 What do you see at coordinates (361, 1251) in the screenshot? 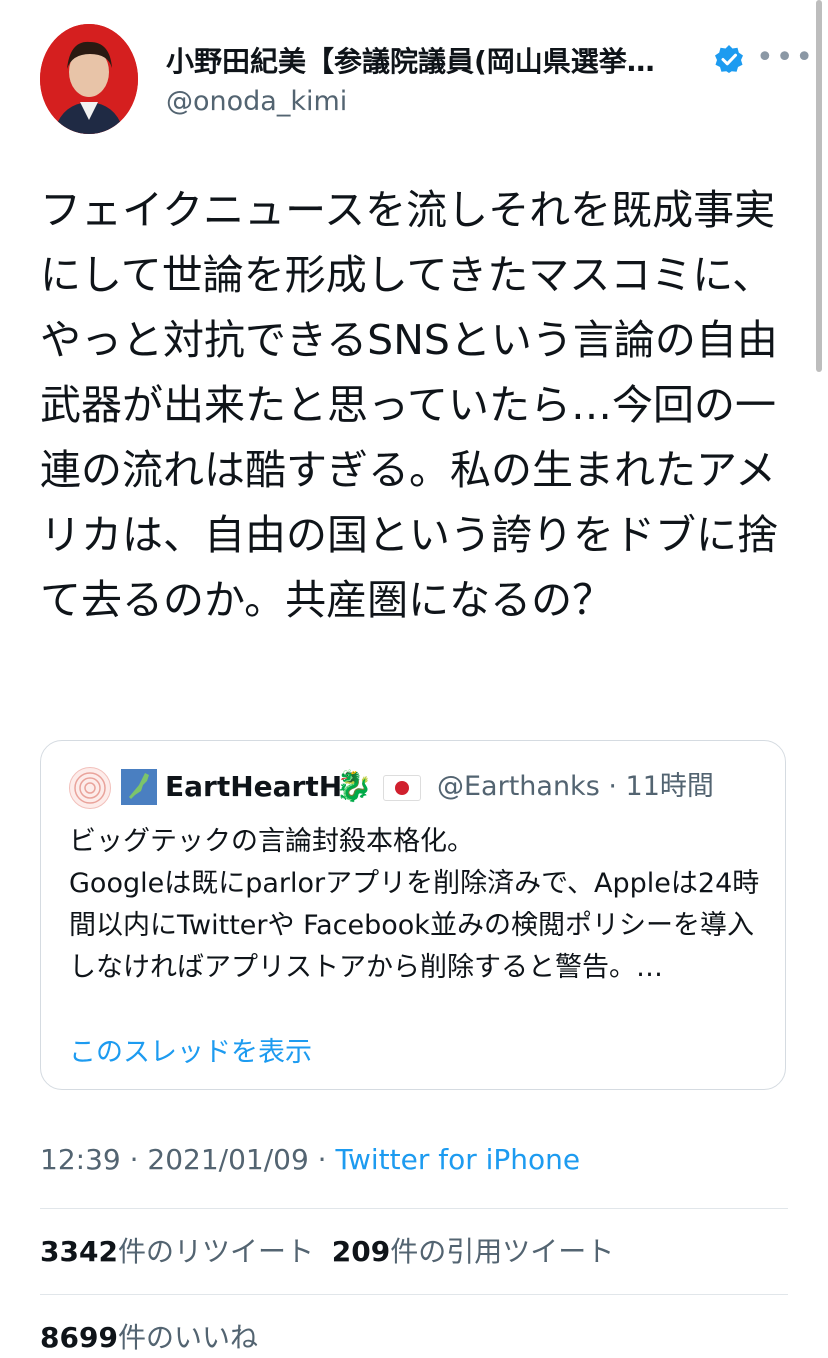
I see `quotes-count: 209` at bounding box center [361, 1251].